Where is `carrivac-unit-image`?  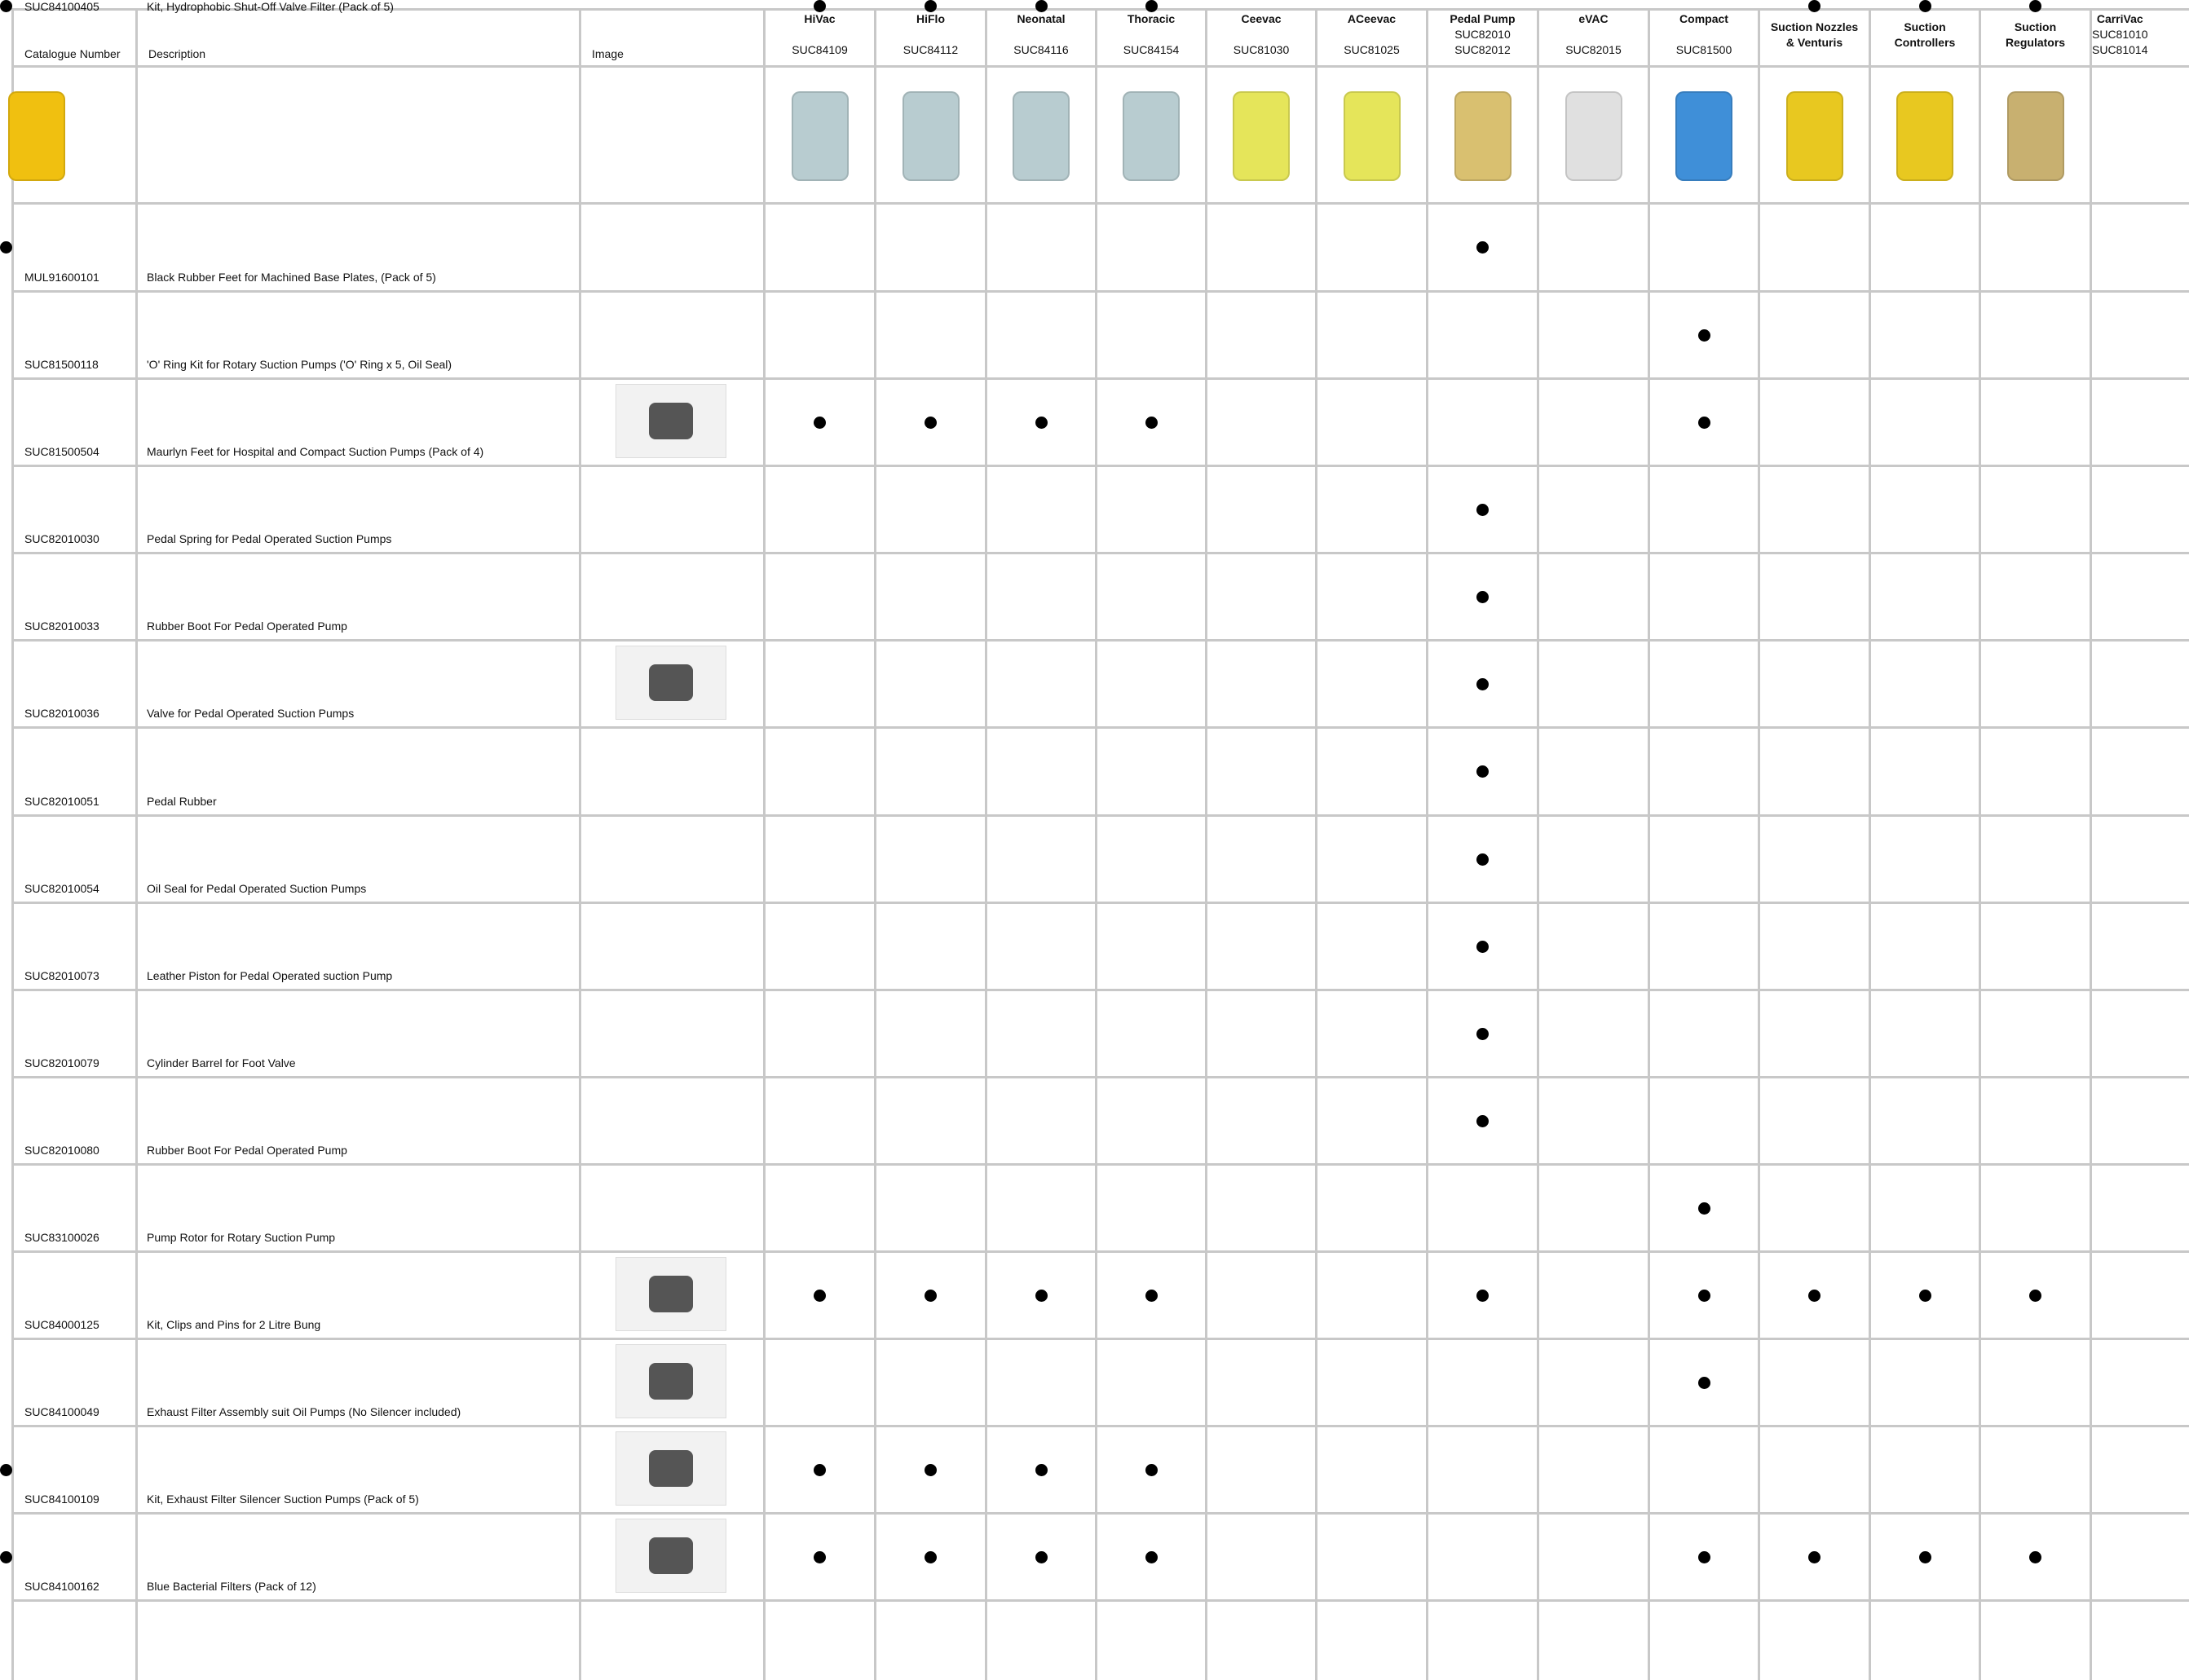 carrivac-unit-image is located at coordinates (36, 134).